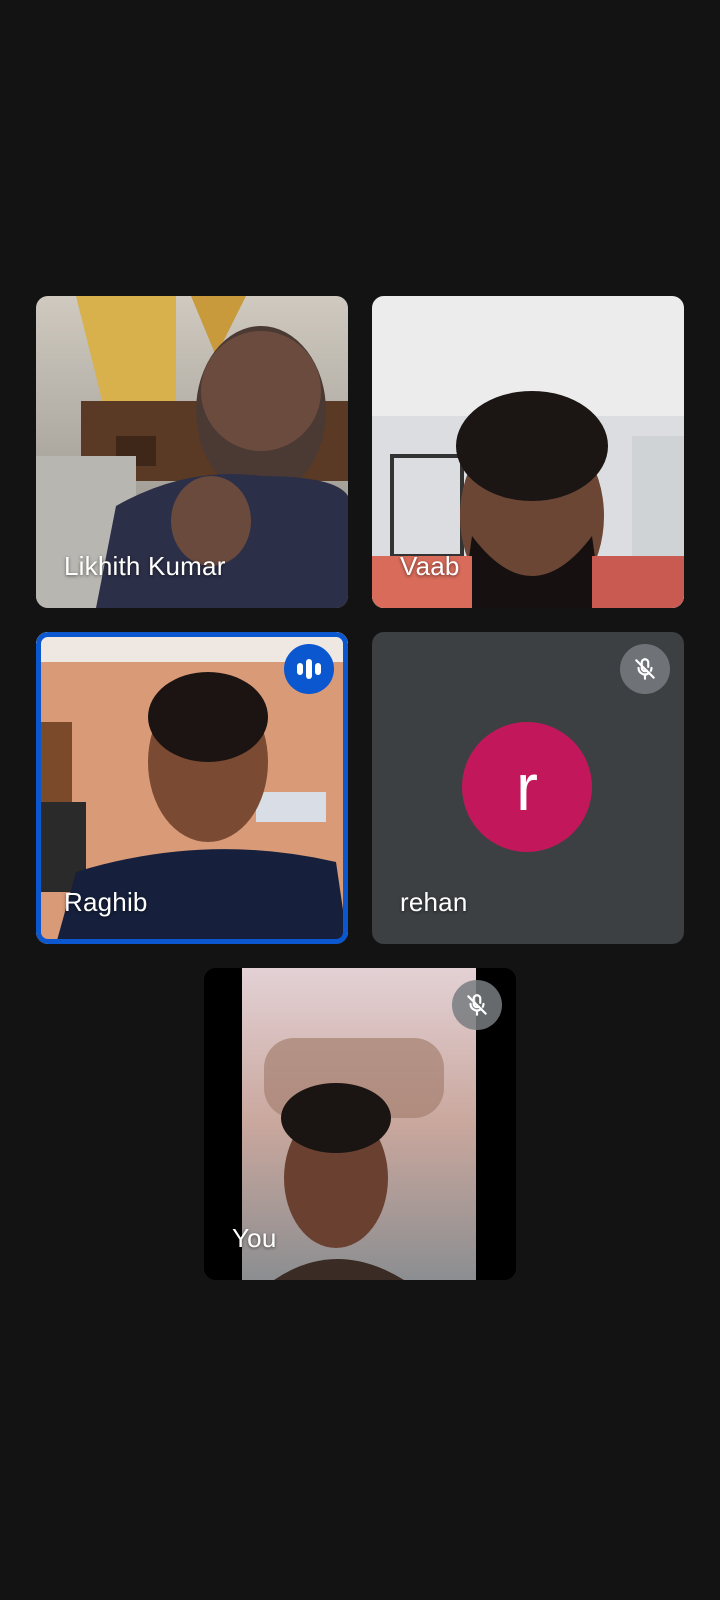 The width and height of the screenshot is (720, 1600). What do you see at coordinates (434, 902) in the screenshot?
I see `participant-name: rehan` at bounding box center [434, 902].